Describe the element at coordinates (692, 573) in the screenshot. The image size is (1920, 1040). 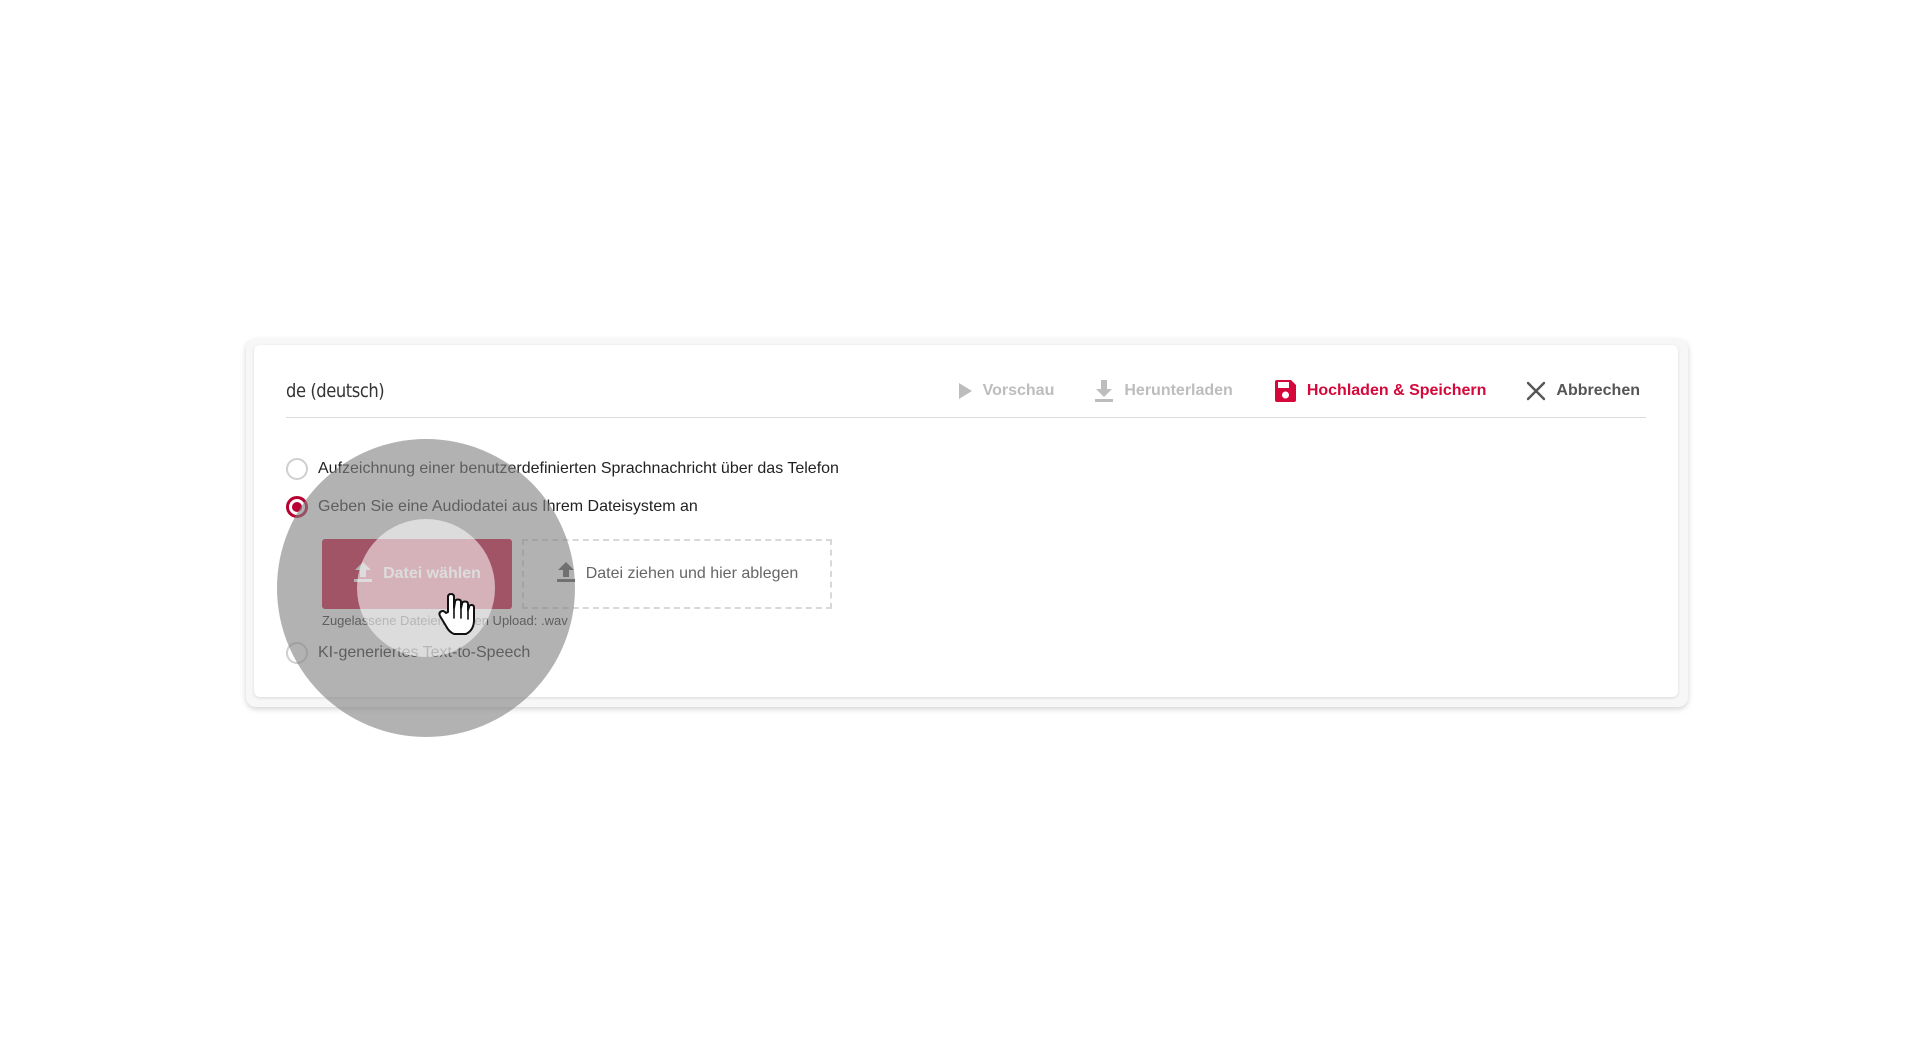
I see `drop-zone-label: Datei ziehen und hier ablegen` at that location.